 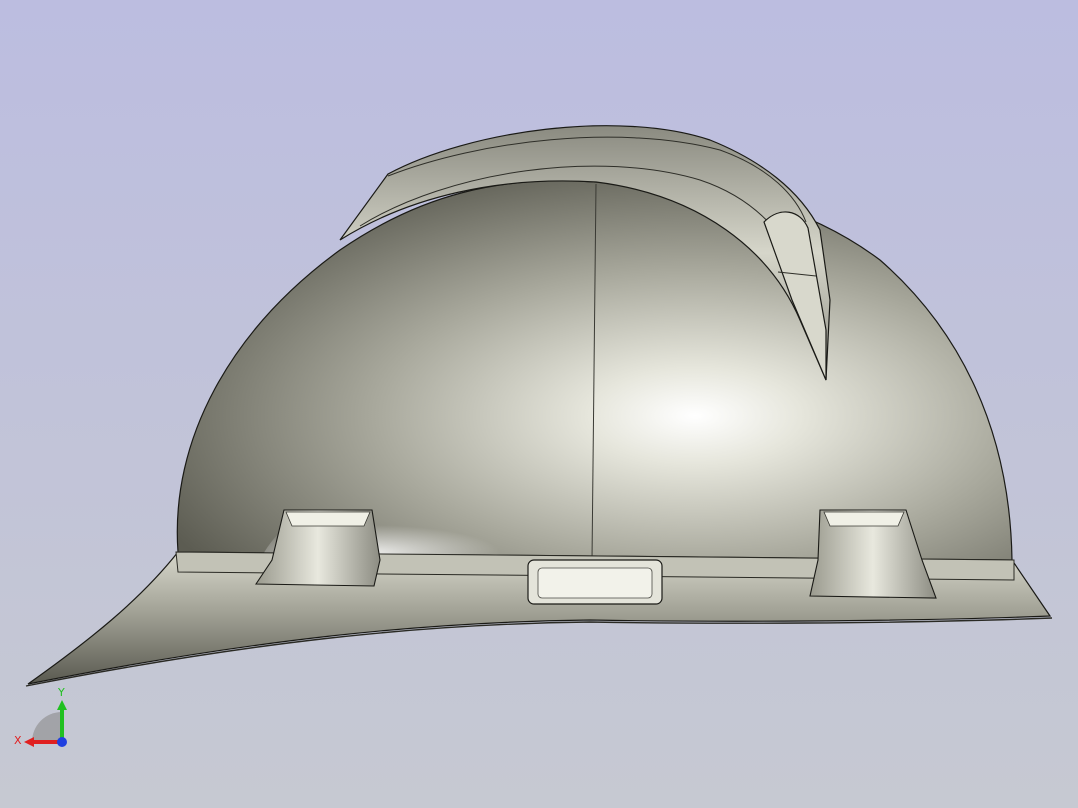 What do you see at coordinates (61, 692) in the screenshot?
I see `y-axis-label: Y` at bounding box center [61, 692].